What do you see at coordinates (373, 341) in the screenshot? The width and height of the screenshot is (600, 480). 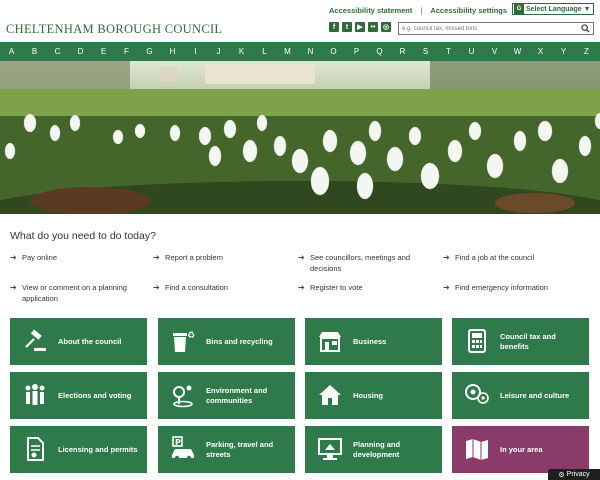 I see `tile-business: Business` at bounding box center [373, 341].